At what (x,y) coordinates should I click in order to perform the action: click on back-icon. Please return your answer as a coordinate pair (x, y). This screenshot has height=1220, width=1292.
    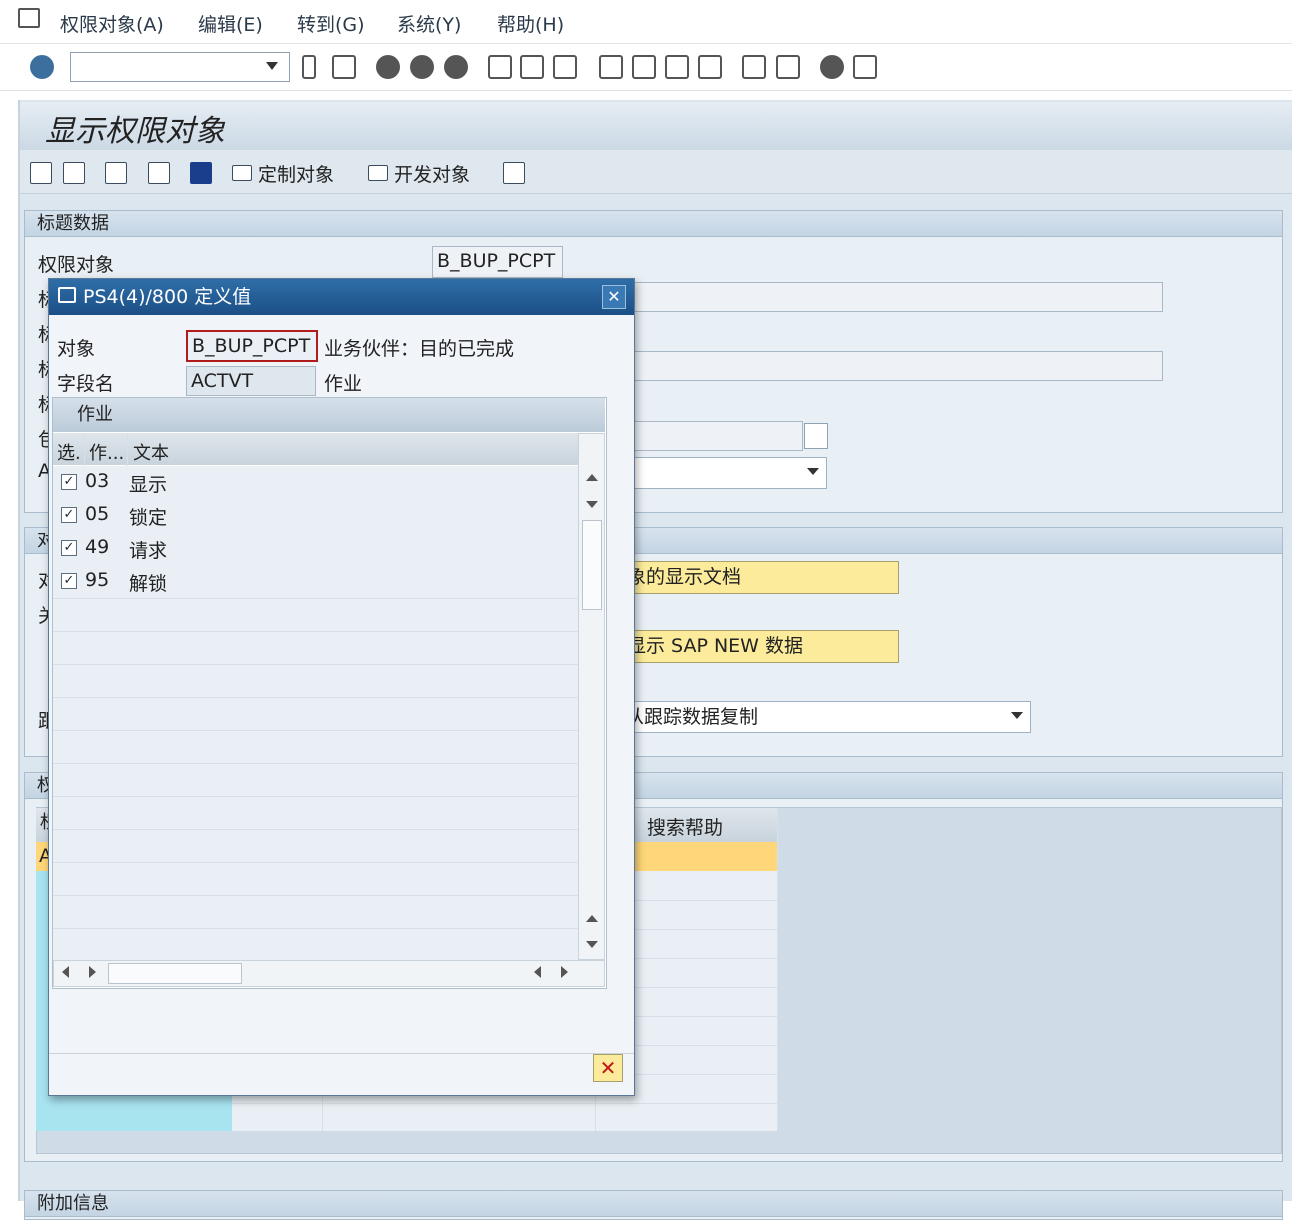
    Looking at the image, I should click on (309, 67).